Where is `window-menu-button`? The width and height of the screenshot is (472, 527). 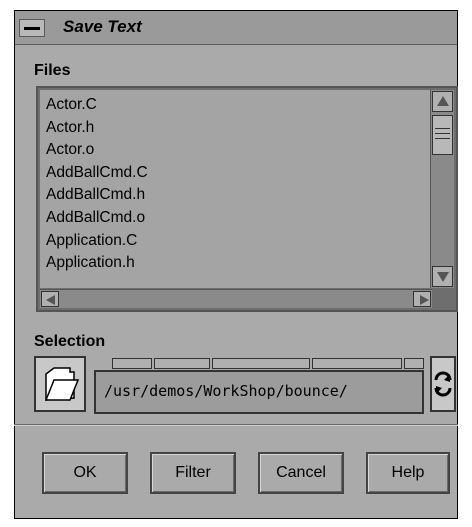
window-menu-button is located at coordinates (32, 28).